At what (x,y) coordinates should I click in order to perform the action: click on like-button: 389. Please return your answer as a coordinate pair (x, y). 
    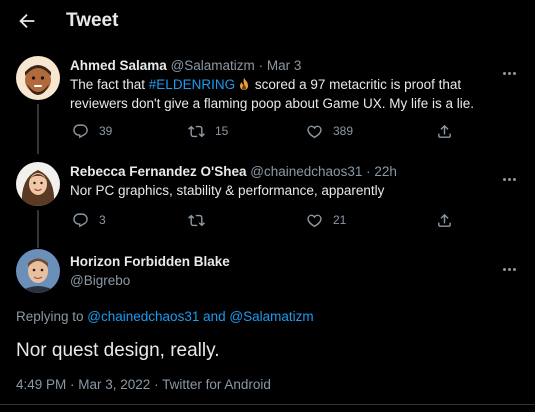
    Looking at the image, I should click on (329, 131).